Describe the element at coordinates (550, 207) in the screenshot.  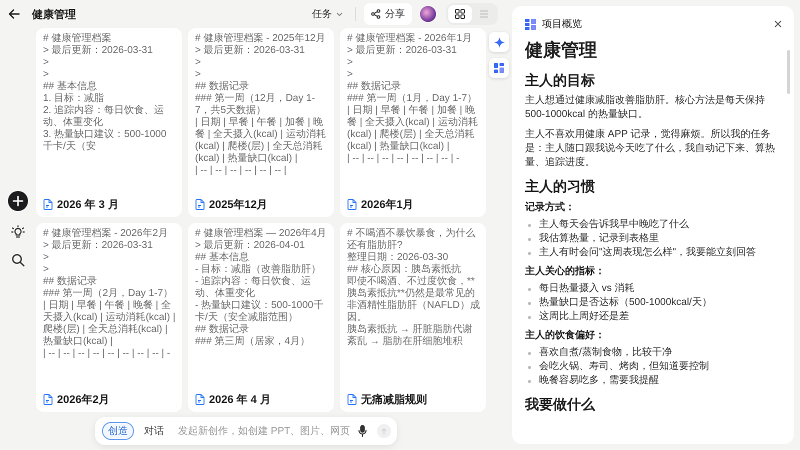
I see `subheading: 记录方式：` at that location.